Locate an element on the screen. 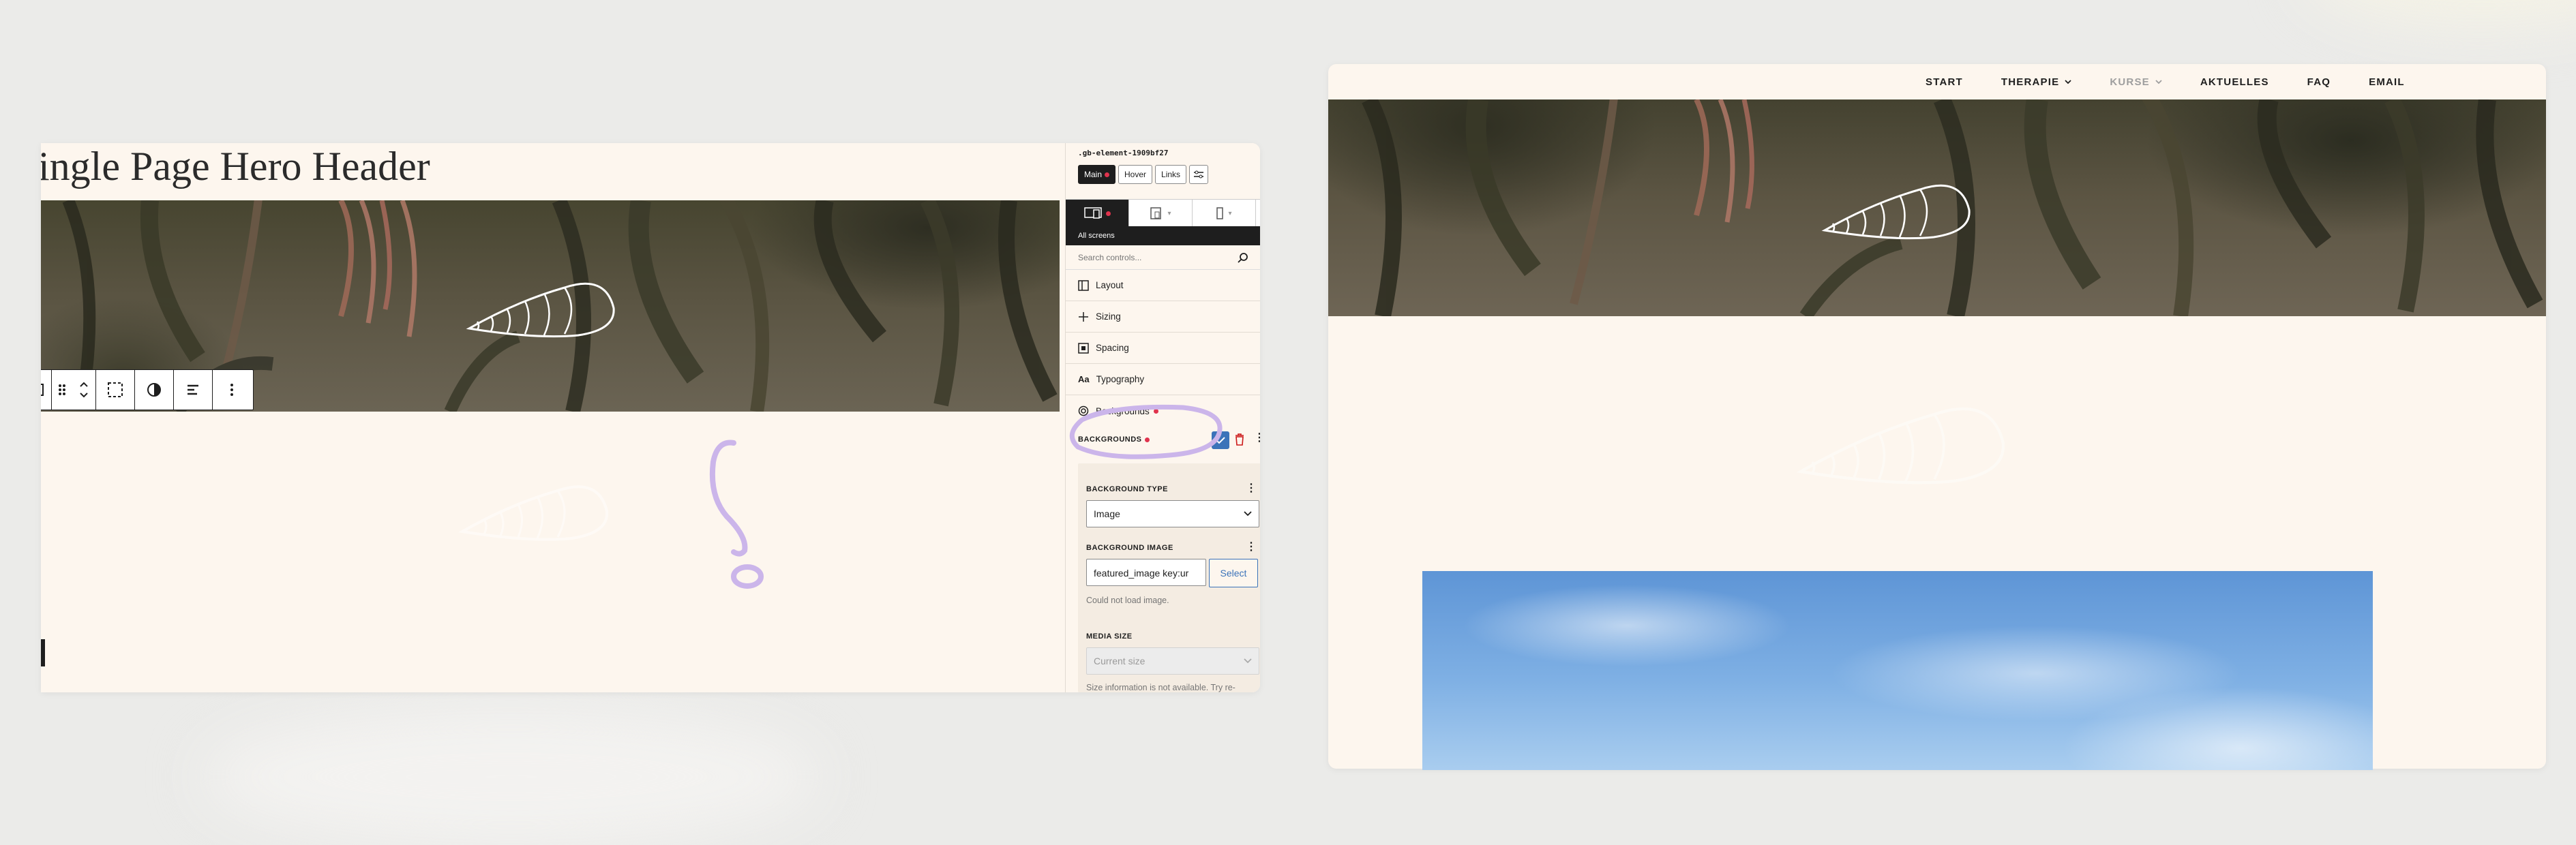 Image resolution: width=2576 pixels, height=845 pixels. nav-item-aktuelles: AKTUELLES is located at coordinates (2234, 82).